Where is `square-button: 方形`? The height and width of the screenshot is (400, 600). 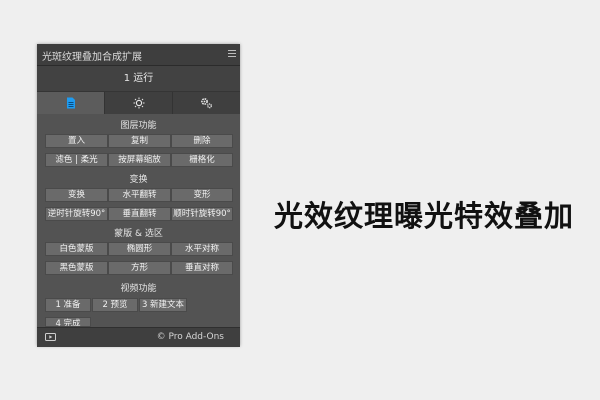
square-button: 方形 is located at coordinates (139, 268).